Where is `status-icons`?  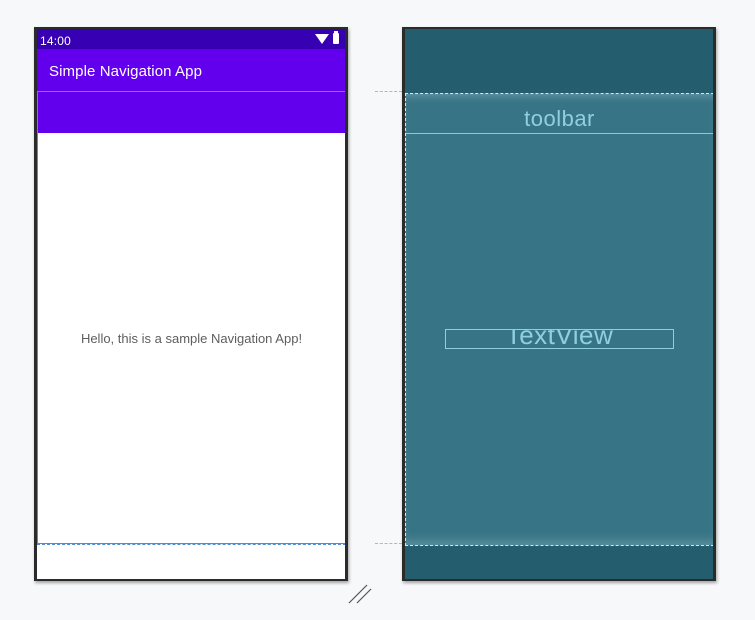
status-icons is located at coordinates (327, 37).